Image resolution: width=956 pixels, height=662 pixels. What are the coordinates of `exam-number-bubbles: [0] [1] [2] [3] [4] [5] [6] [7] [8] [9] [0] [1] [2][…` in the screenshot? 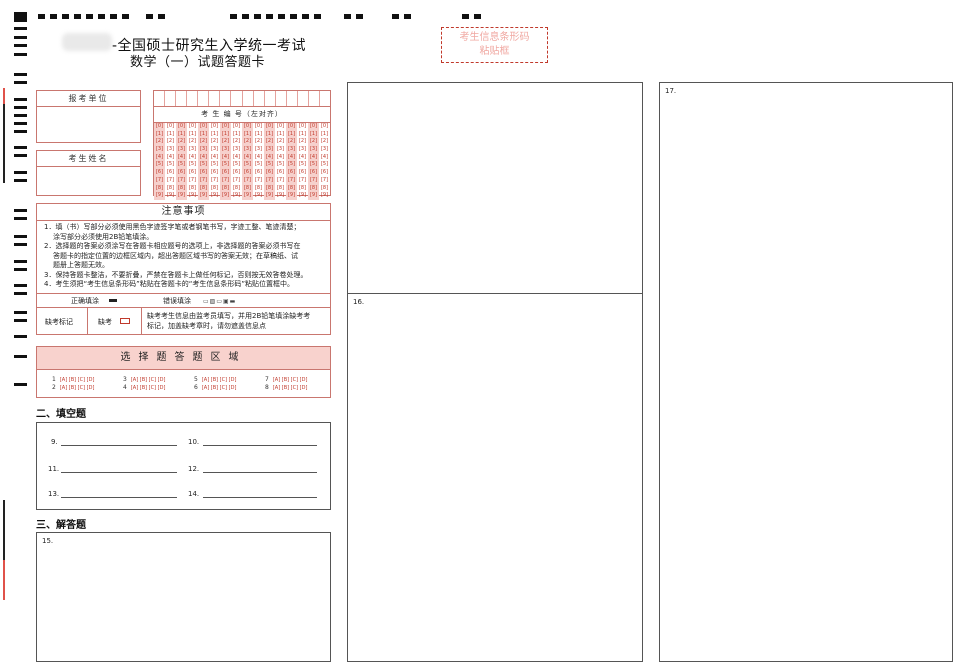 It's located at (242, 161).